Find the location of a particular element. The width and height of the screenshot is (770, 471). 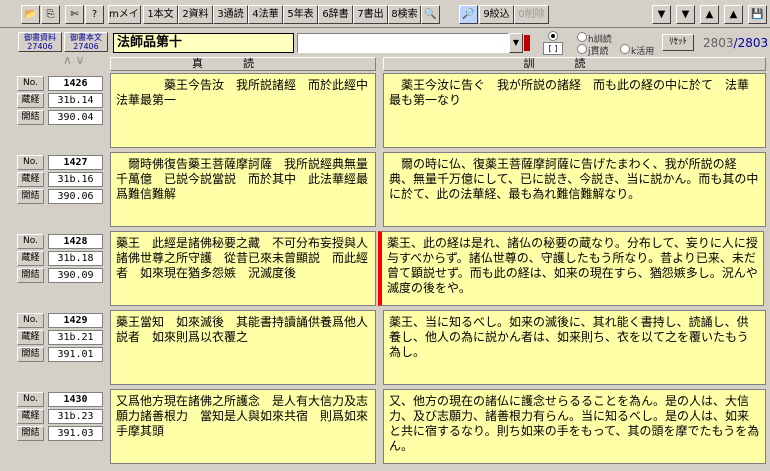

honbun-button: 1本文 is located at coordinates (160, 14).